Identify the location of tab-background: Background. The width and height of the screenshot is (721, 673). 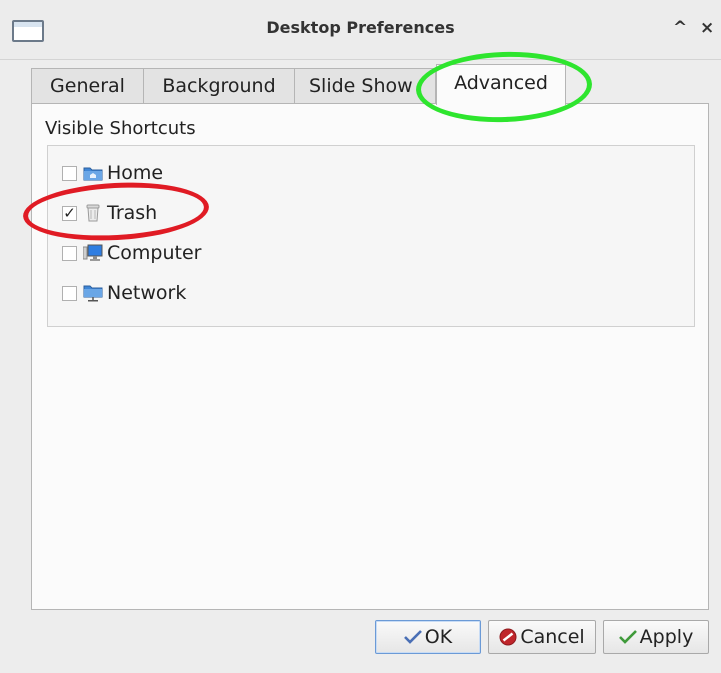
(219, 86).